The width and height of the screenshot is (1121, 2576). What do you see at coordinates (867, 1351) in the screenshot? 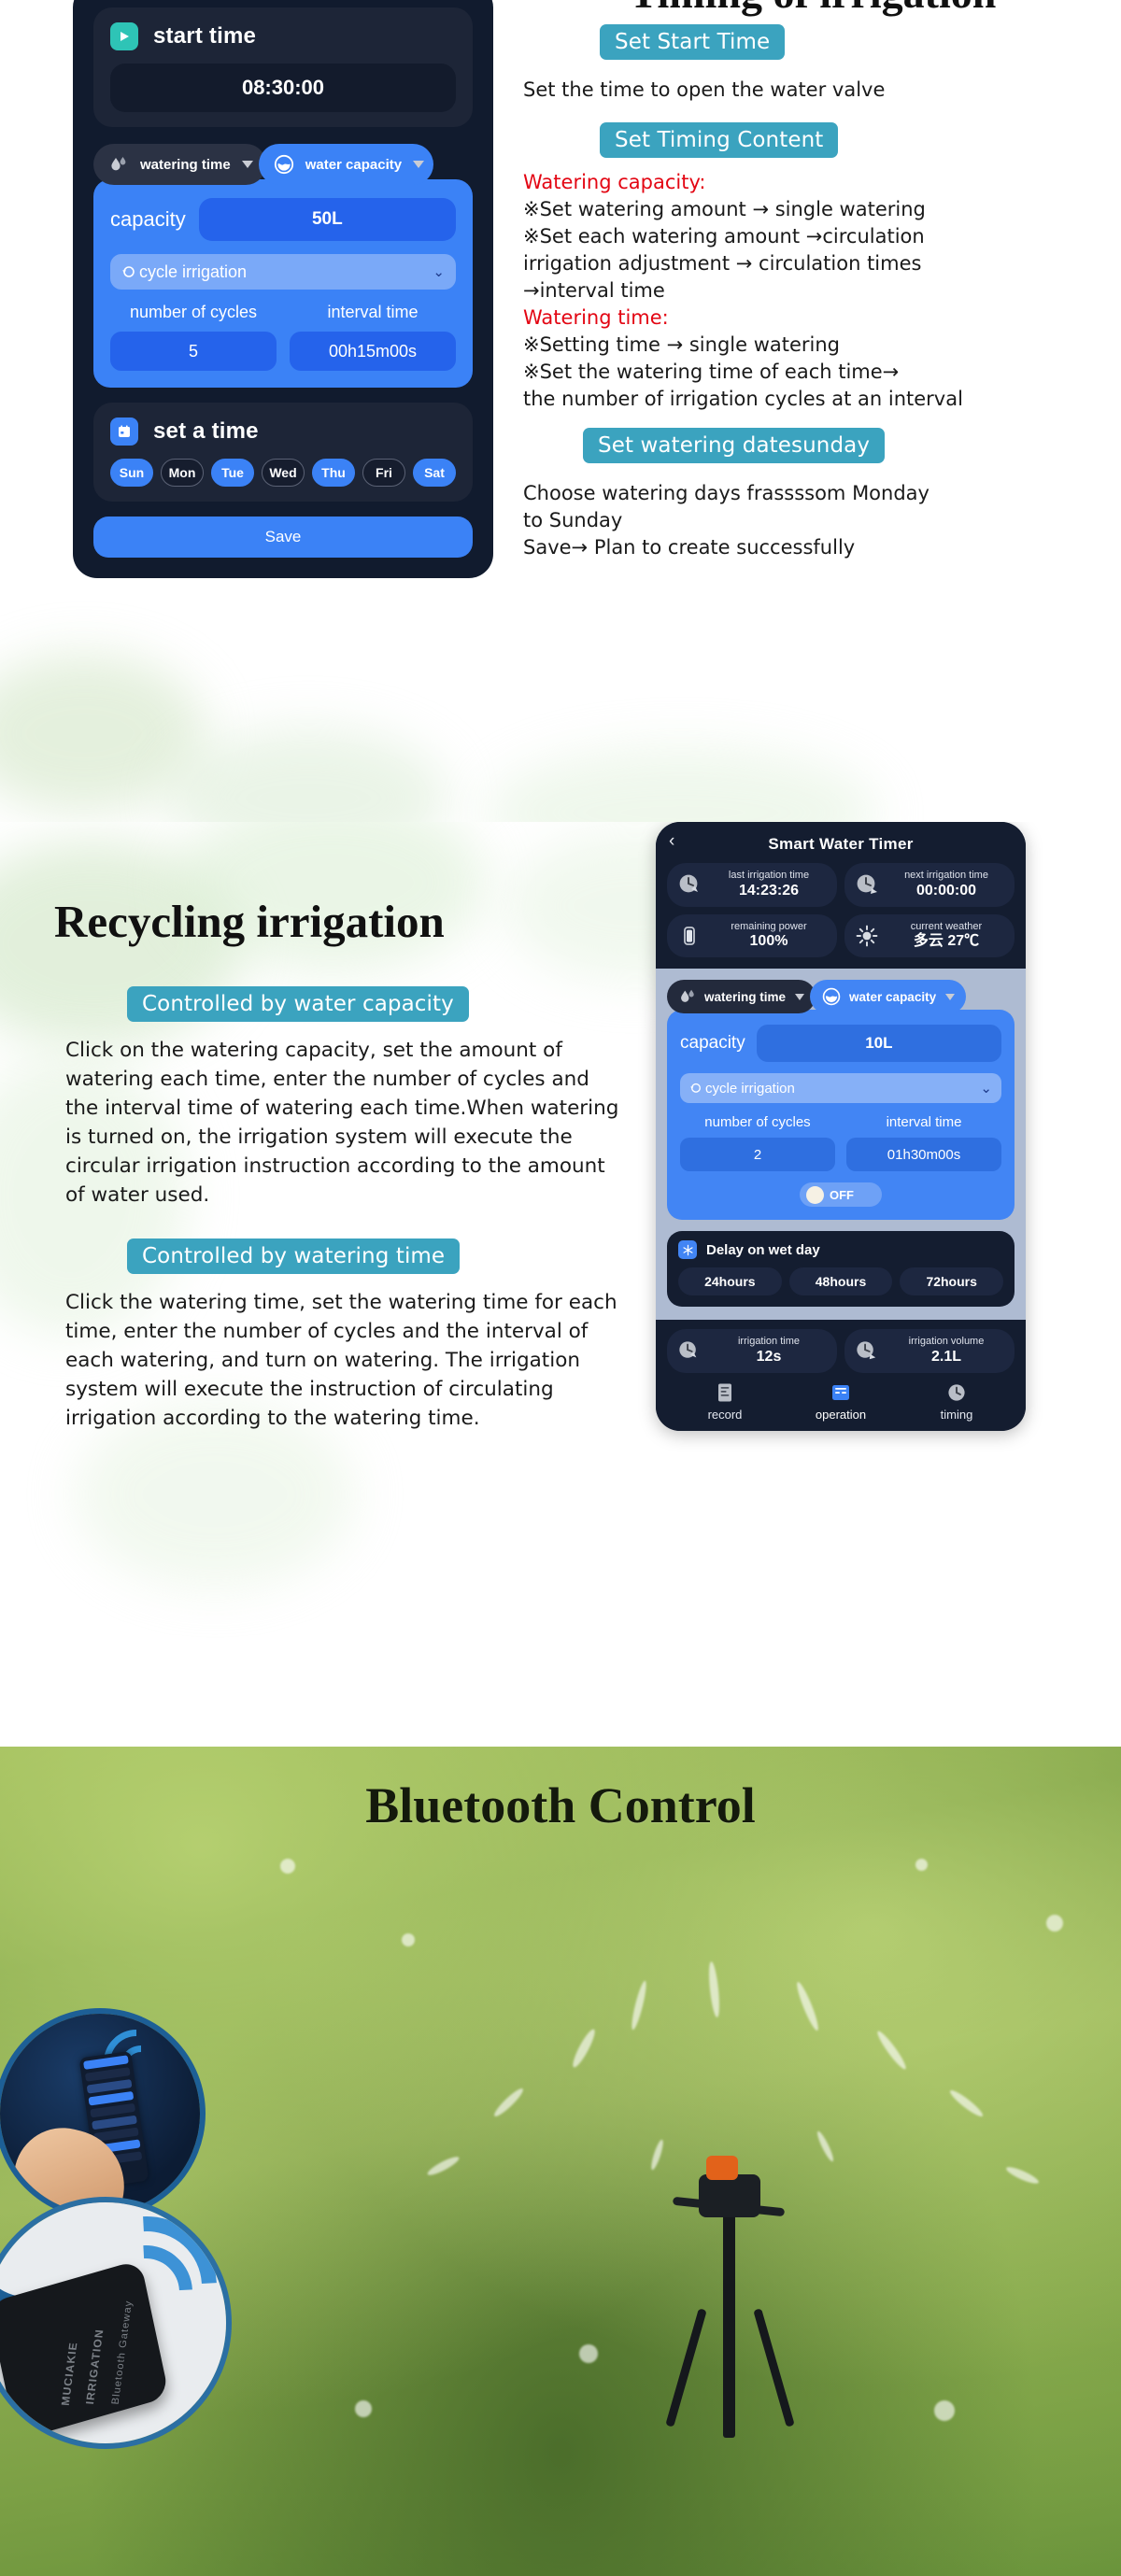
I see `clock-next-icon` at bounding box center [867, 1351].